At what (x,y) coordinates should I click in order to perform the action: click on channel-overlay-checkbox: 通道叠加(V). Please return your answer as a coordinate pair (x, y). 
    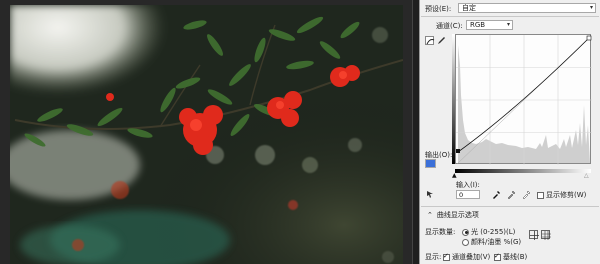
    Looking at the image, I should click on (466, 257).